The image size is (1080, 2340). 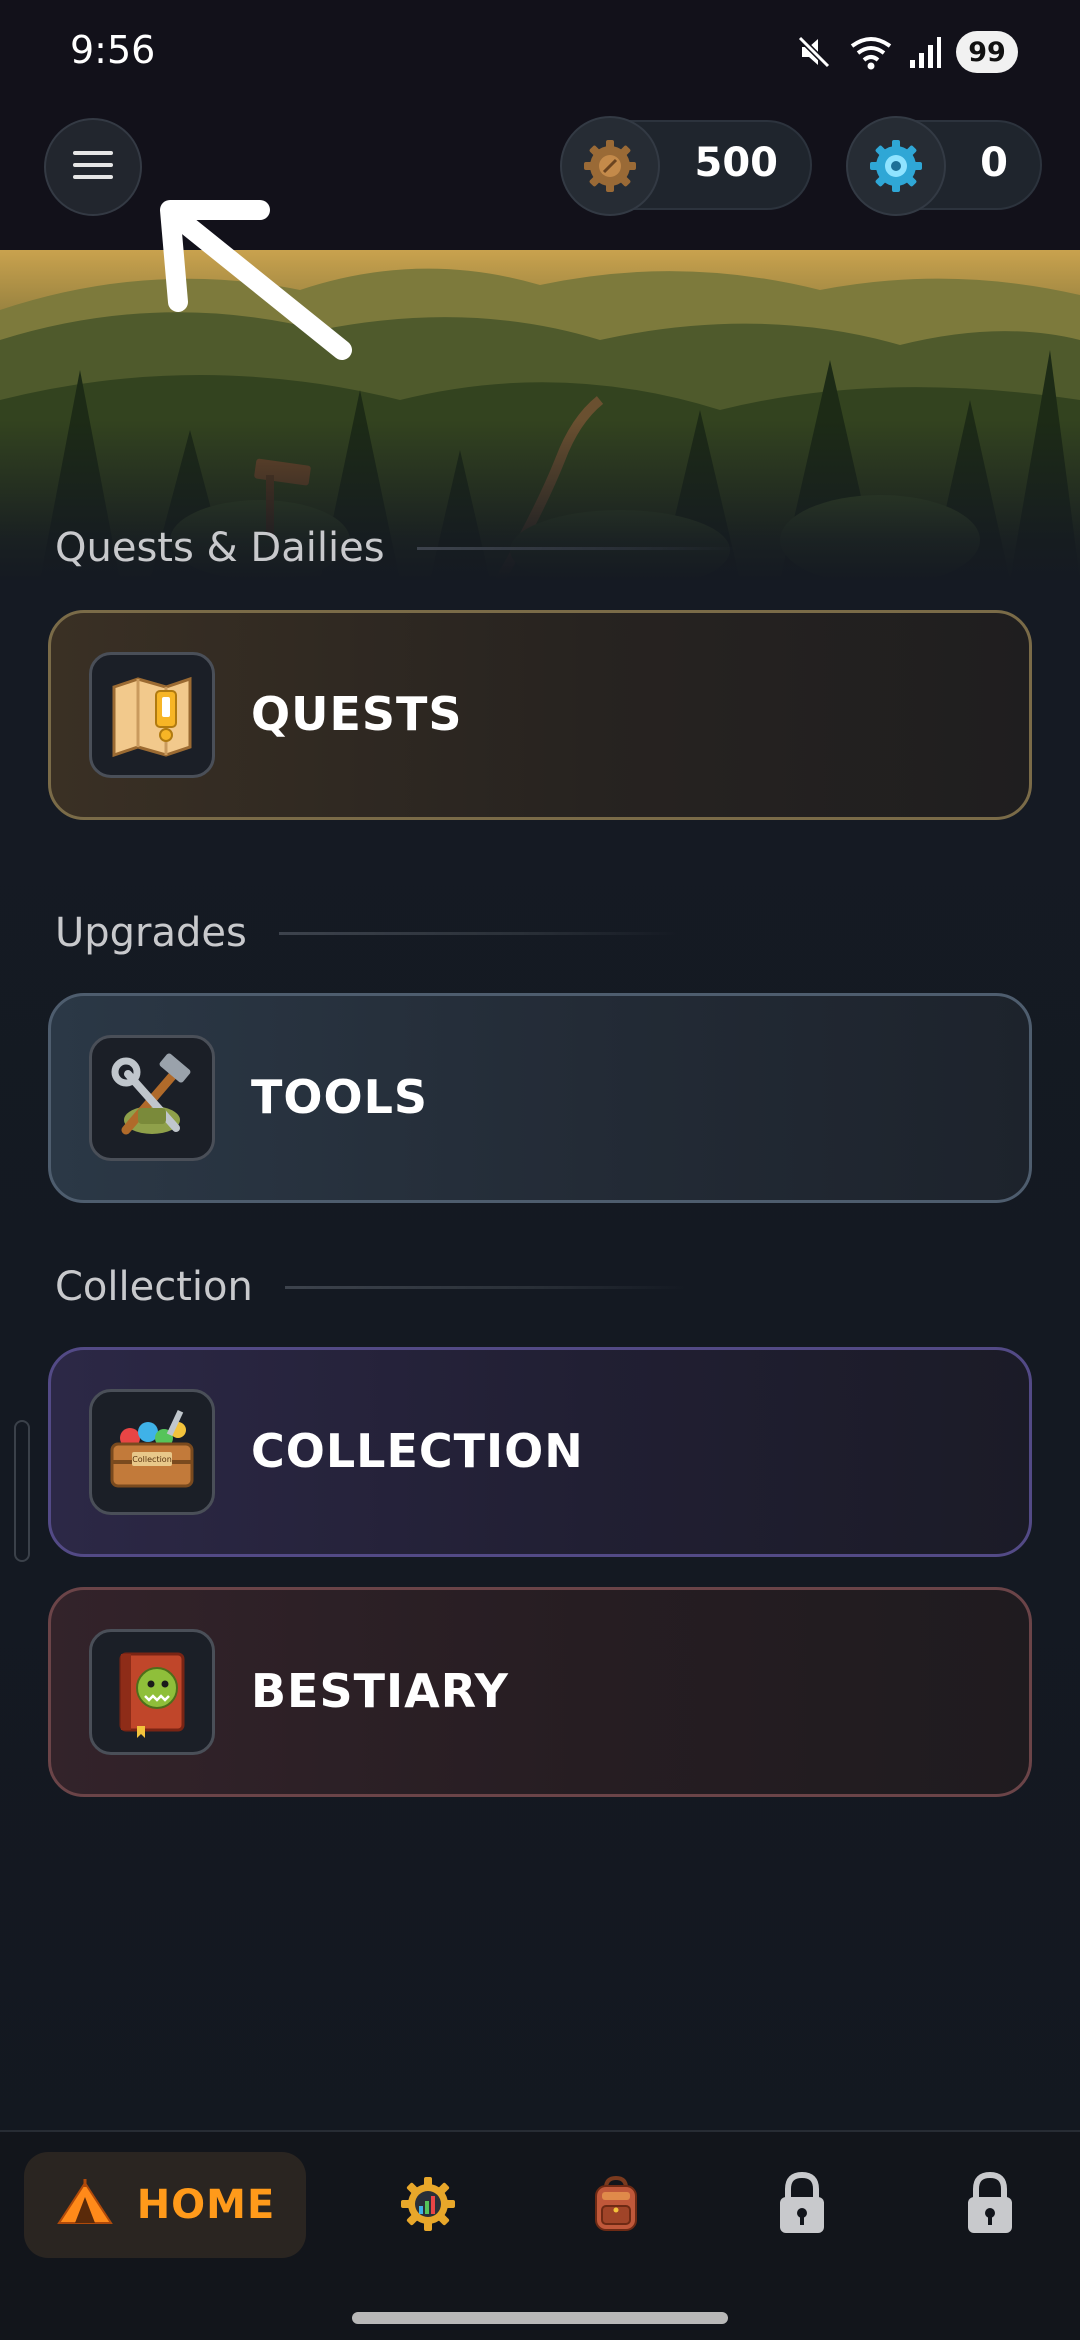 What do you see at coordinates (896, 166) in the screenshot?
I see `blue-gear-gem-icon` at bounding box center [896, 166].